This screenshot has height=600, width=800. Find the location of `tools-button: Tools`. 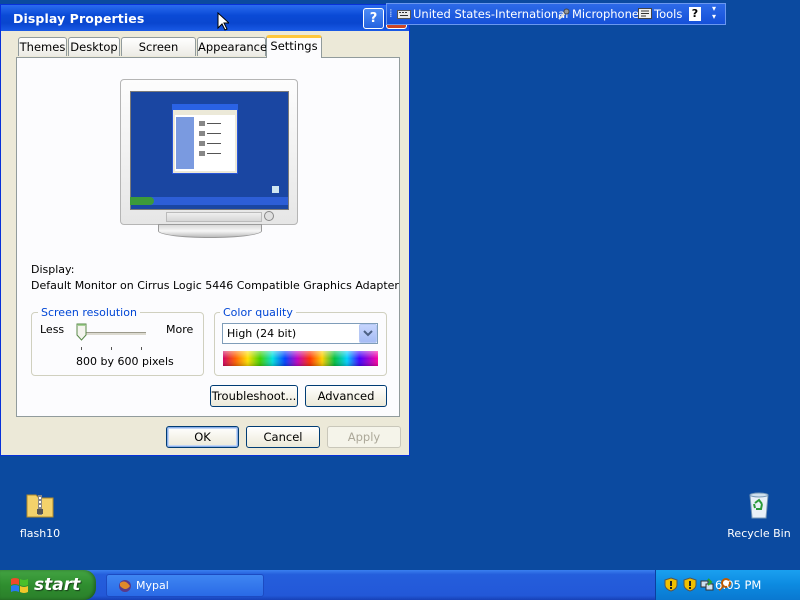

tools-button: Tools is located at coordinates (668, 14).